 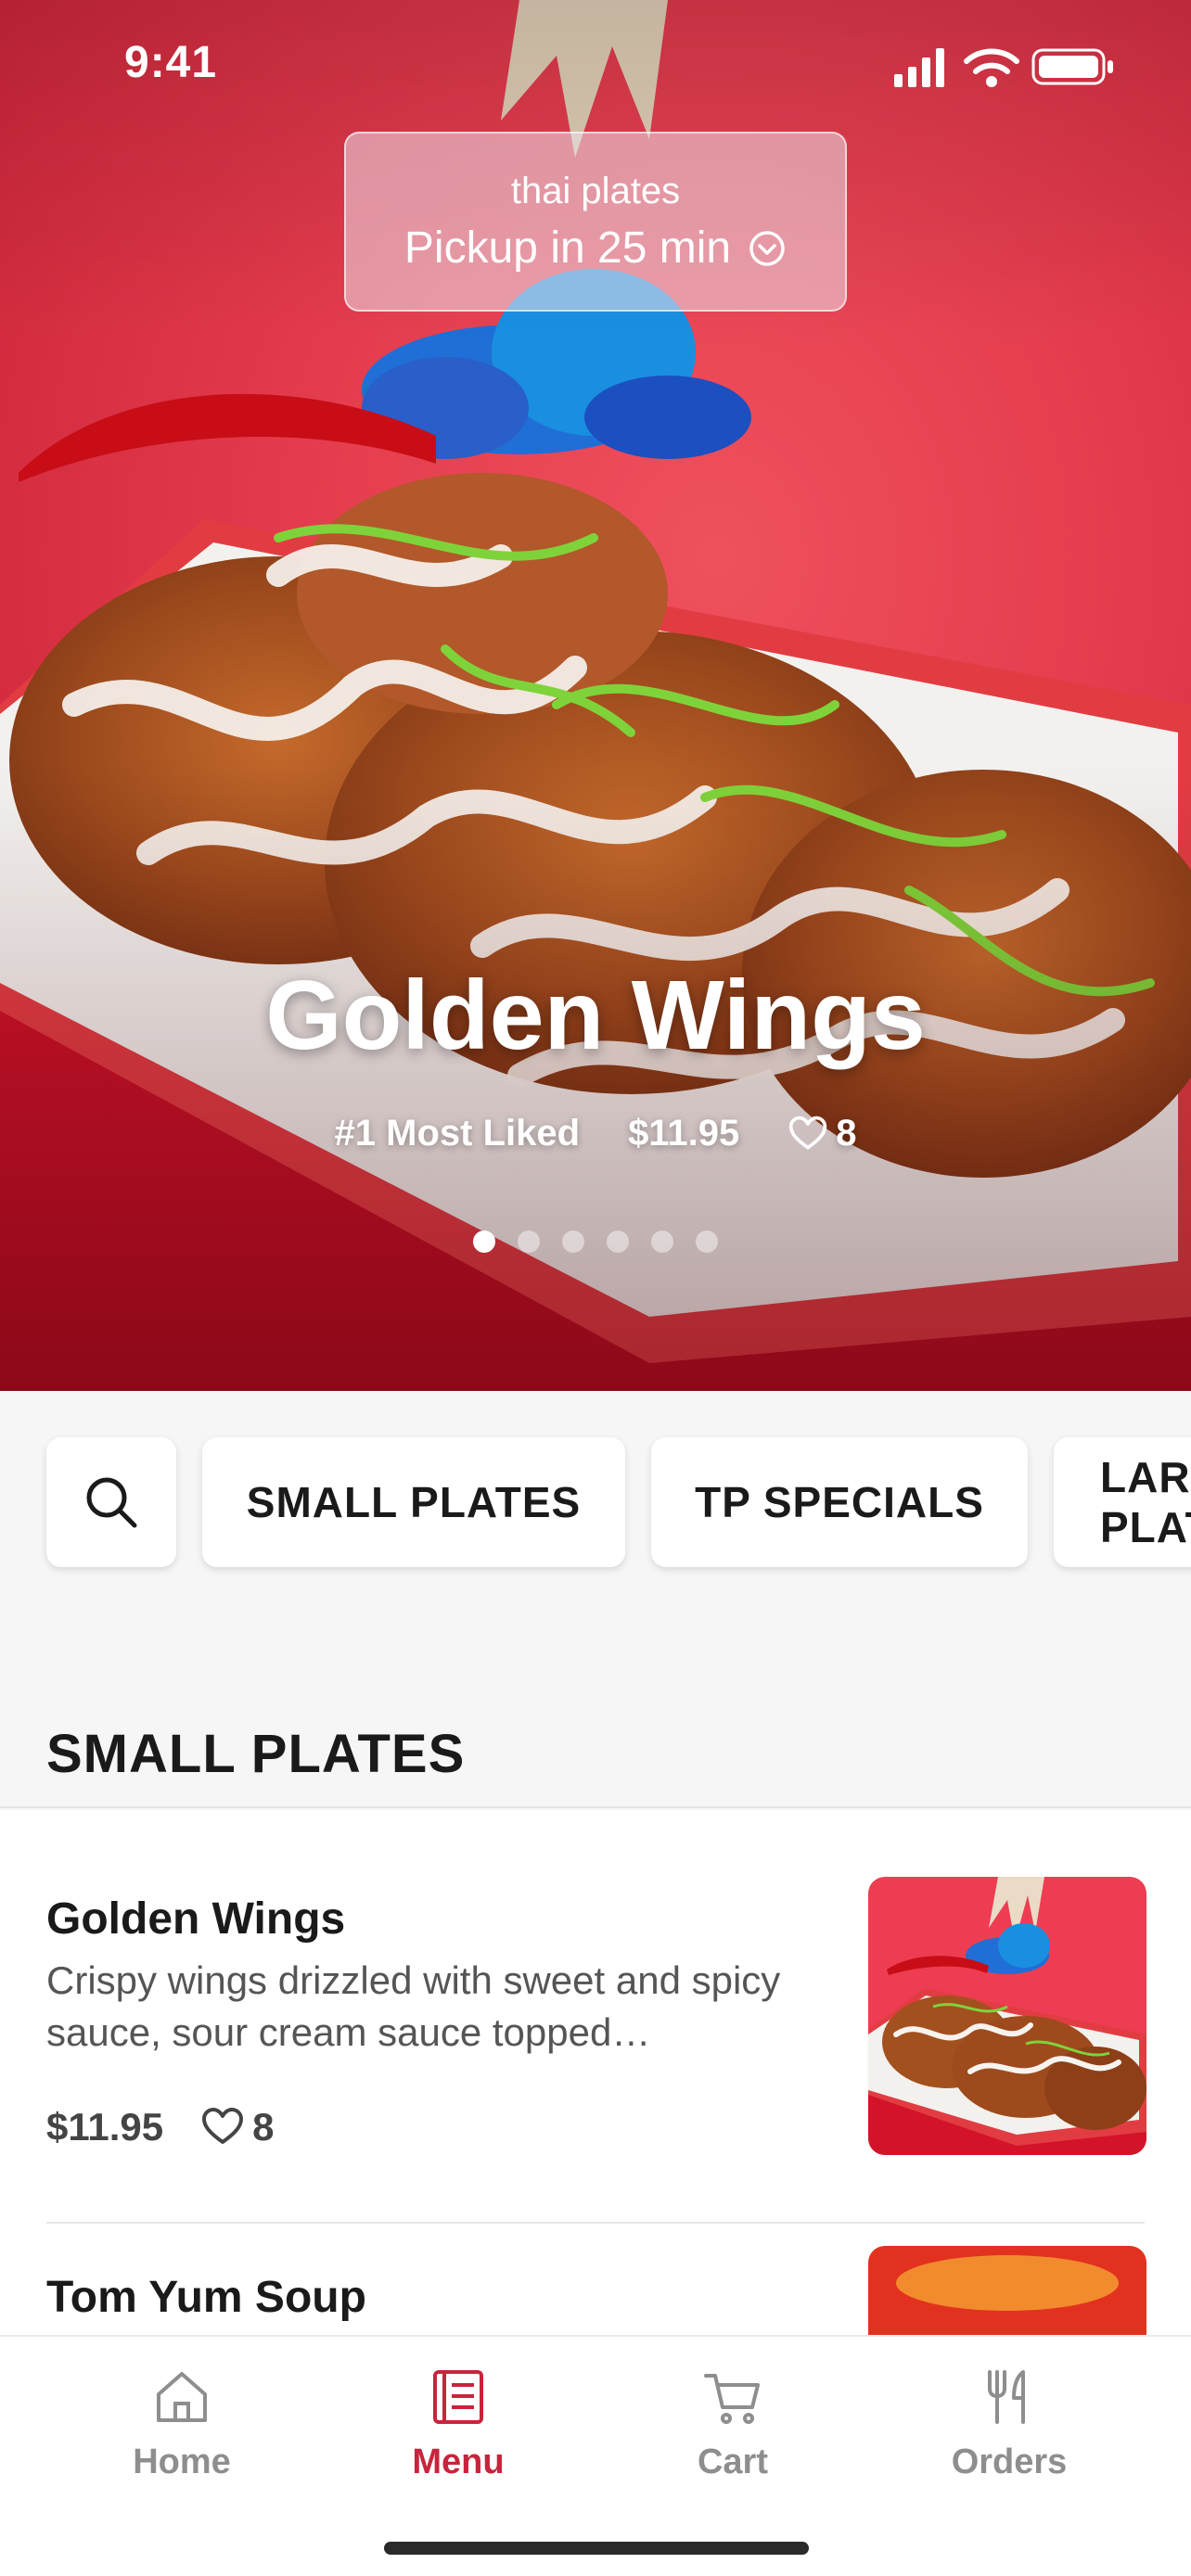 I want to click on restaurant-name: thai plates, so click(x=595, y=191).